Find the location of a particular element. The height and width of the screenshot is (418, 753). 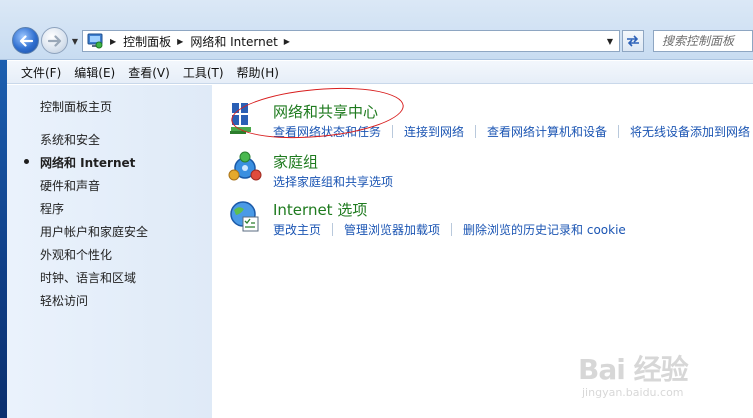

link-delete-history: 删除浏览的历史记录和 cookie is located at coordinates (544, 229).